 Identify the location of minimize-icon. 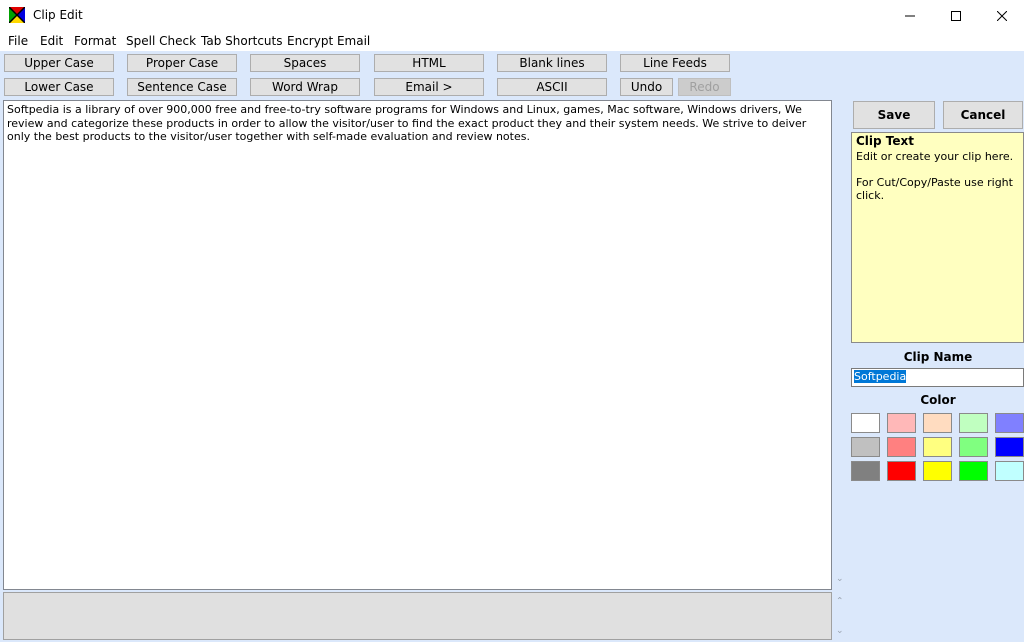
(910, 15).